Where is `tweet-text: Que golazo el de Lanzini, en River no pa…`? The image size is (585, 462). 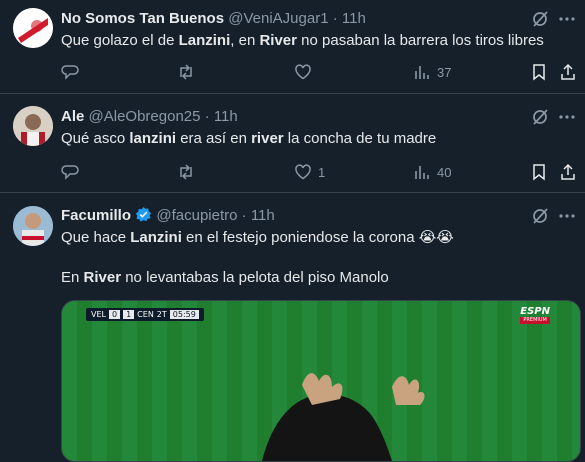 tweet-text: Que golazo el de Lanzini, en River no pa… is located at coordinates (302, 41).